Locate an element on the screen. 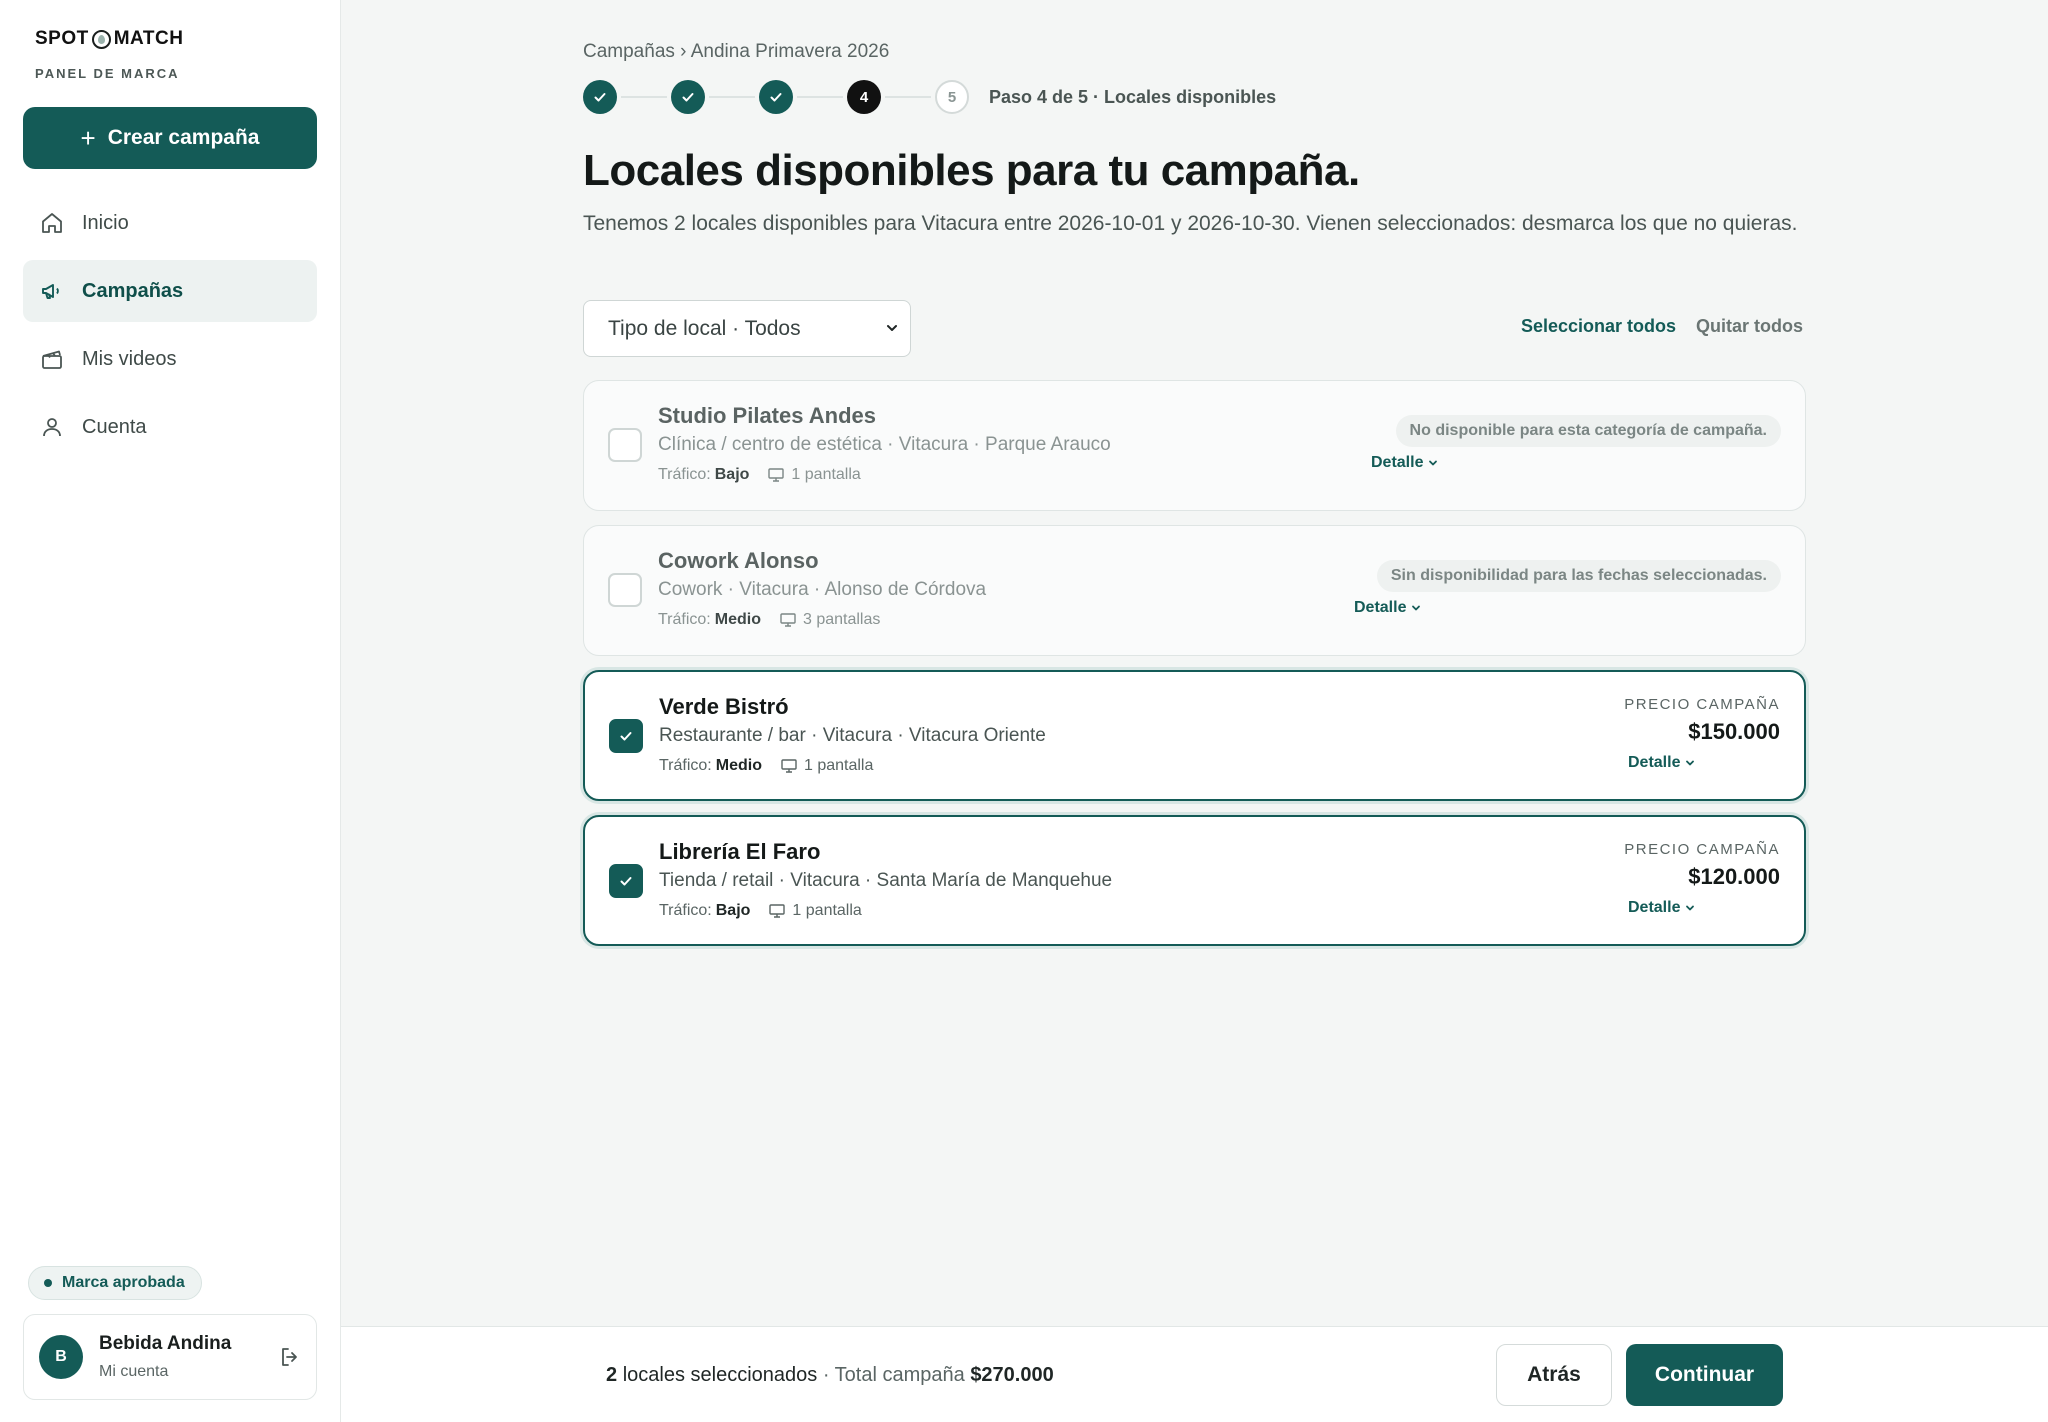 Image resolution: width=2048 pixels, height=1422 pixels. venue-type: Cowork · Vitacura · Alonso de Córdova is located at coordinates (822, 589).